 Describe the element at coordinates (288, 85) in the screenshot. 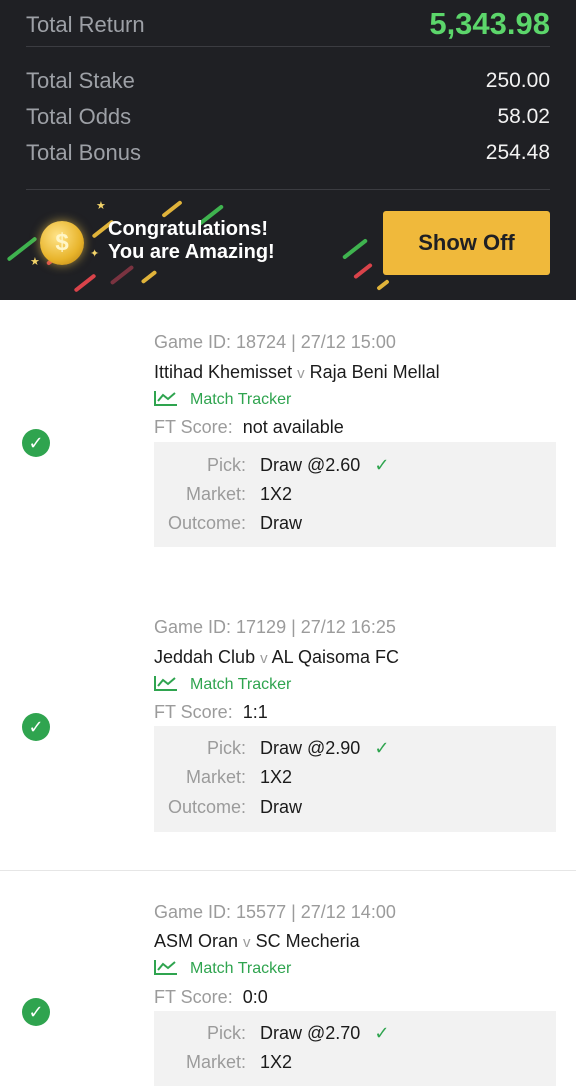

I see `total-stake-row: Total Stake 250.00` at that location.